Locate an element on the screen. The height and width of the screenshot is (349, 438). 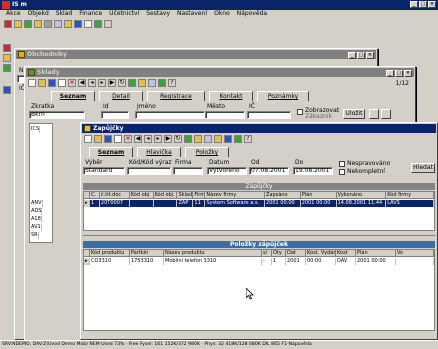
list-item: SR is located at coordinates (41, 235).